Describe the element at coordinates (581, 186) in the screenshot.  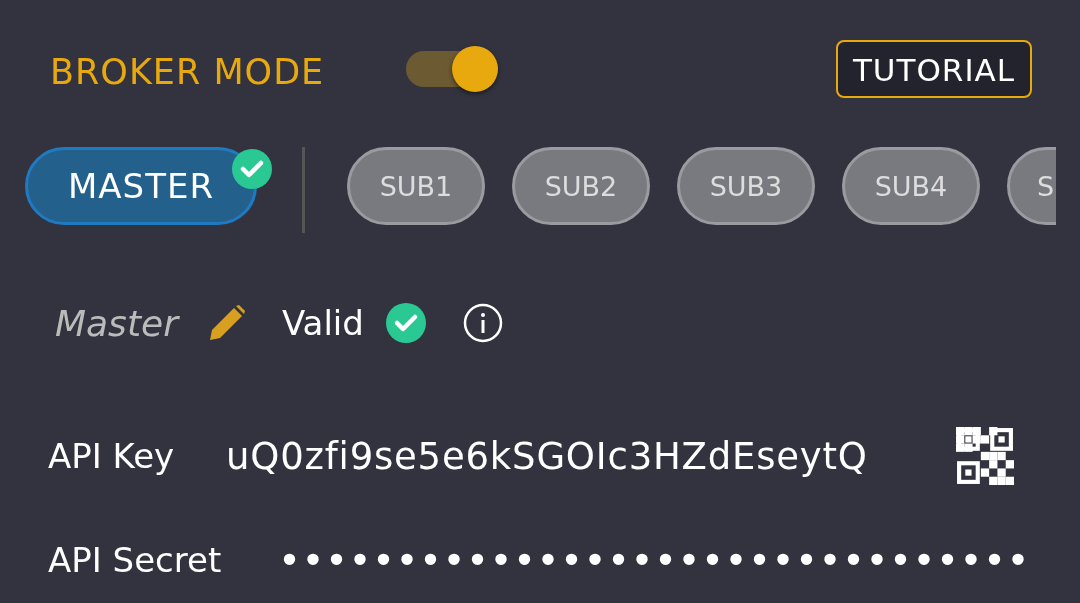
I see `account-tab: SUB2` at that location.